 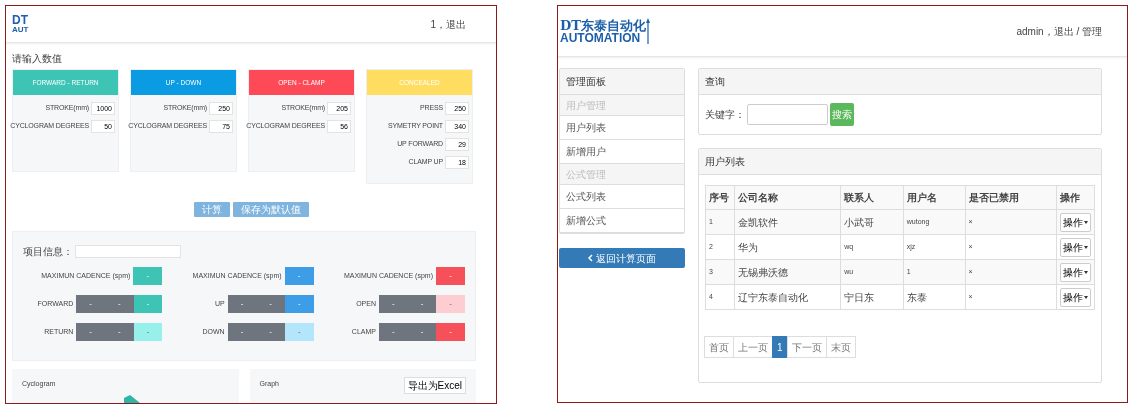 I want to click on logo-text: AUT, so click(x=20, y=30).